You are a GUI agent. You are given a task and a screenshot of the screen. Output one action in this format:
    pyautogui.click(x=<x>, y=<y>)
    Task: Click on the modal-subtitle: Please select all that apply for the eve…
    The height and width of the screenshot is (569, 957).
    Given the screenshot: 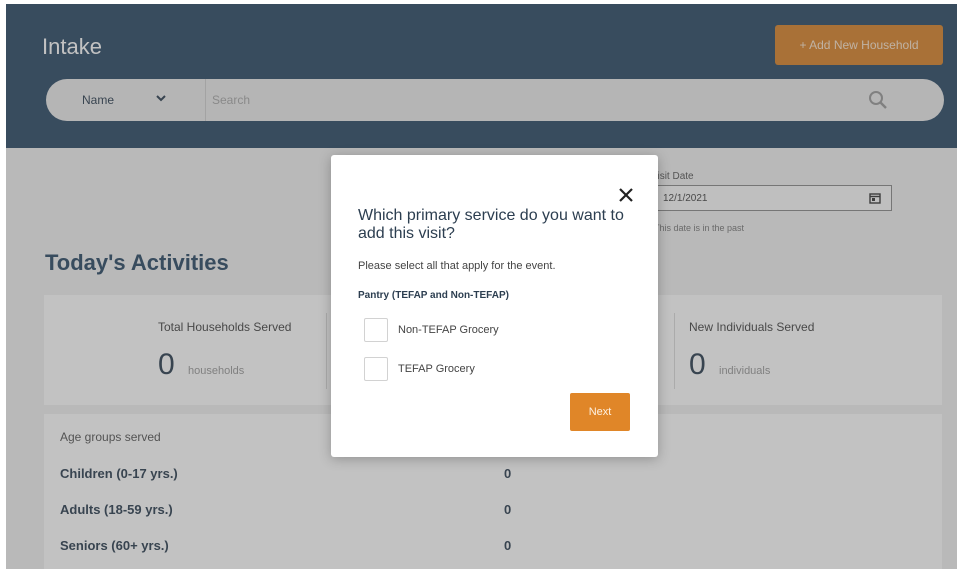 What is the action you would take?
    pyautogui.click(x=457, y=266)
    